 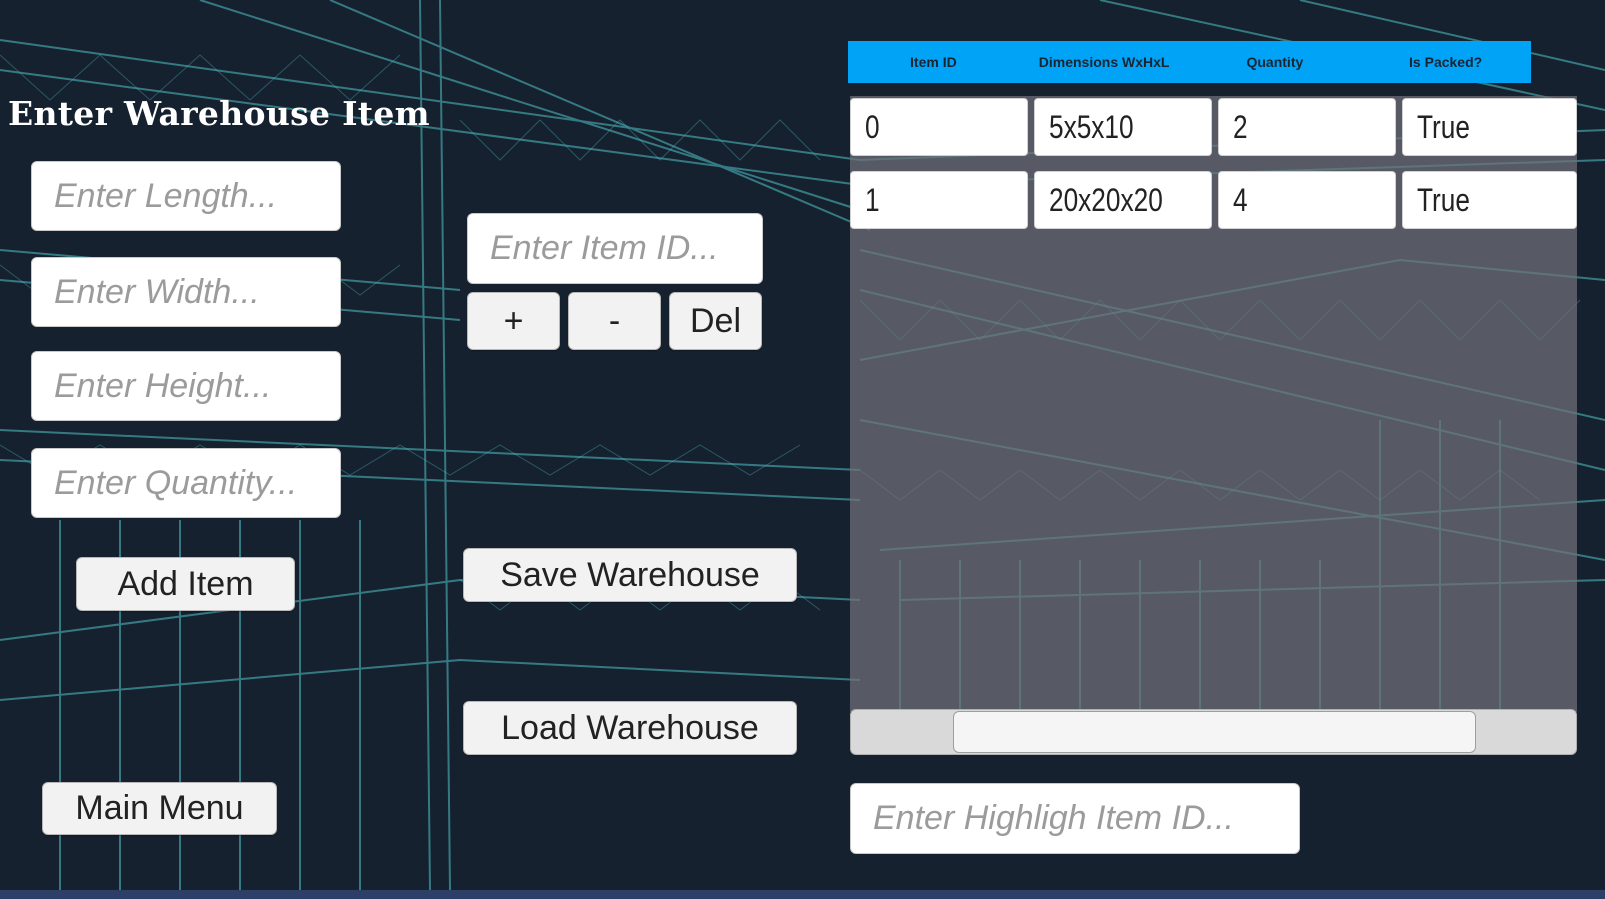 What do you see at coordinates (1091, 126) in the screenshot?
I see `cell-text: 5x5x10` at bounding box center [1091, 126].